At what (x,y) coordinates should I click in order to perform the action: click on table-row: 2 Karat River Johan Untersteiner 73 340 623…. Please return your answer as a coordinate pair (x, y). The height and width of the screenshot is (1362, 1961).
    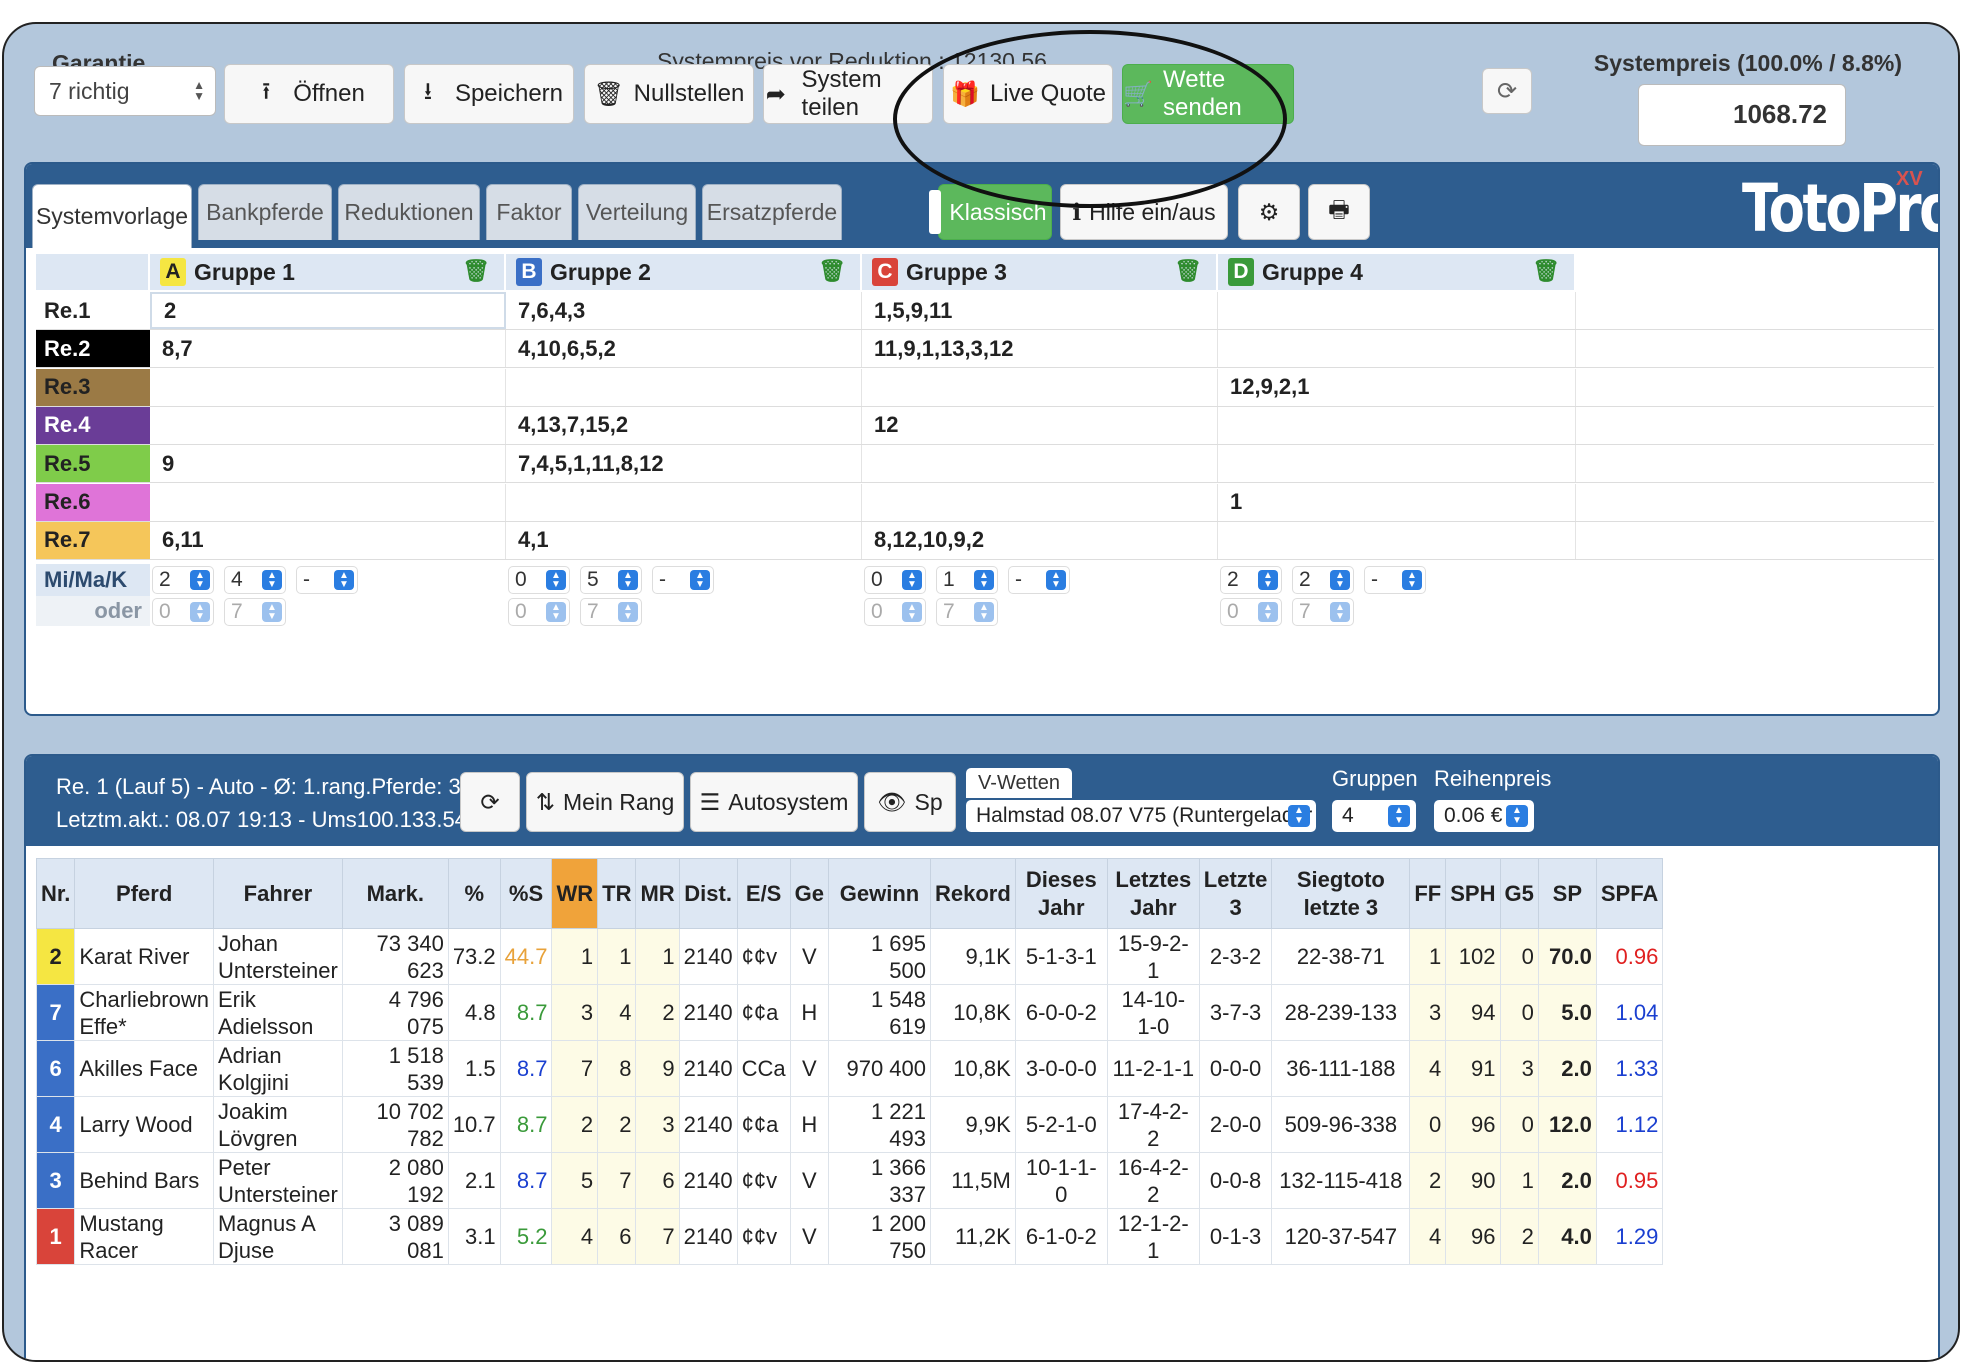
    Looking at the image, I should click on (849, 956).